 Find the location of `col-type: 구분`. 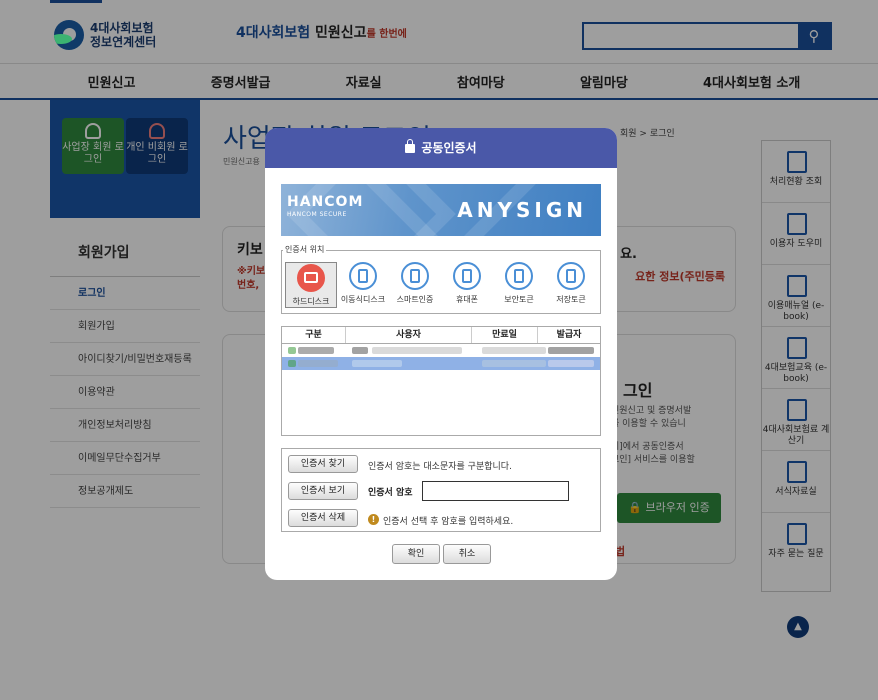

col-type: 구분 is located at coordinates (314, 335).